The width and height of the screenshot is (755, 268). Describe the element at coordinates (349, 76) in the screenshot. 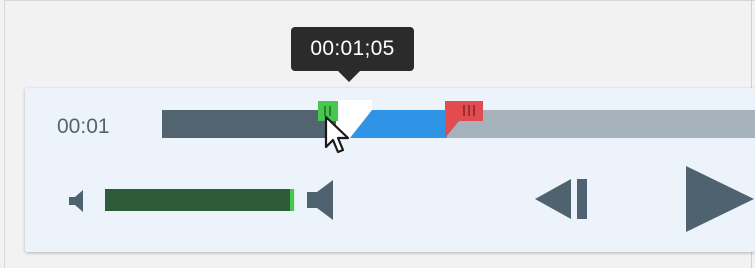

I see `tooltip-arrow` at that location.